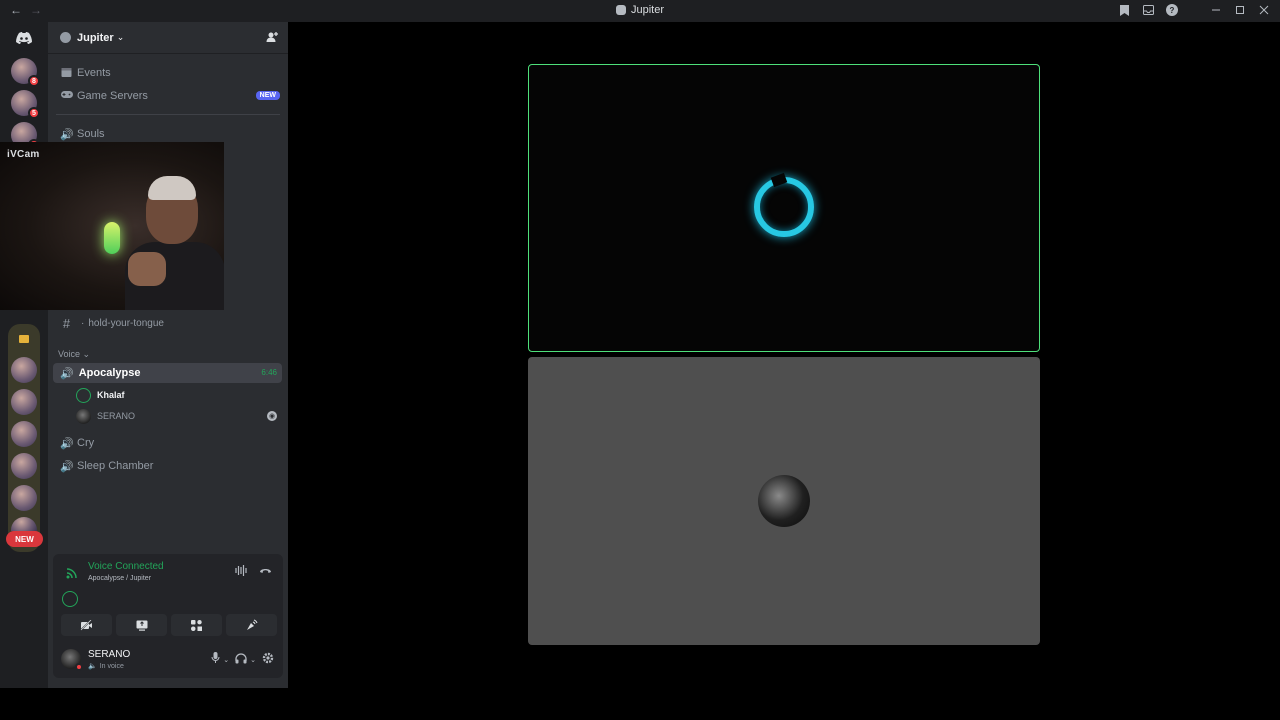  What do you see at coordinates (24, 355) in the screenshot?
I see `server-rail: 8 5 9 NEW` at bounding box center [24, 355].